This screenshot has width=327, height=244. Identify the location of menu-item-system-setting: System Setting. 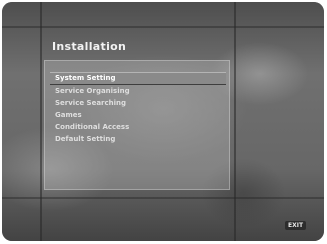
(138, 78).